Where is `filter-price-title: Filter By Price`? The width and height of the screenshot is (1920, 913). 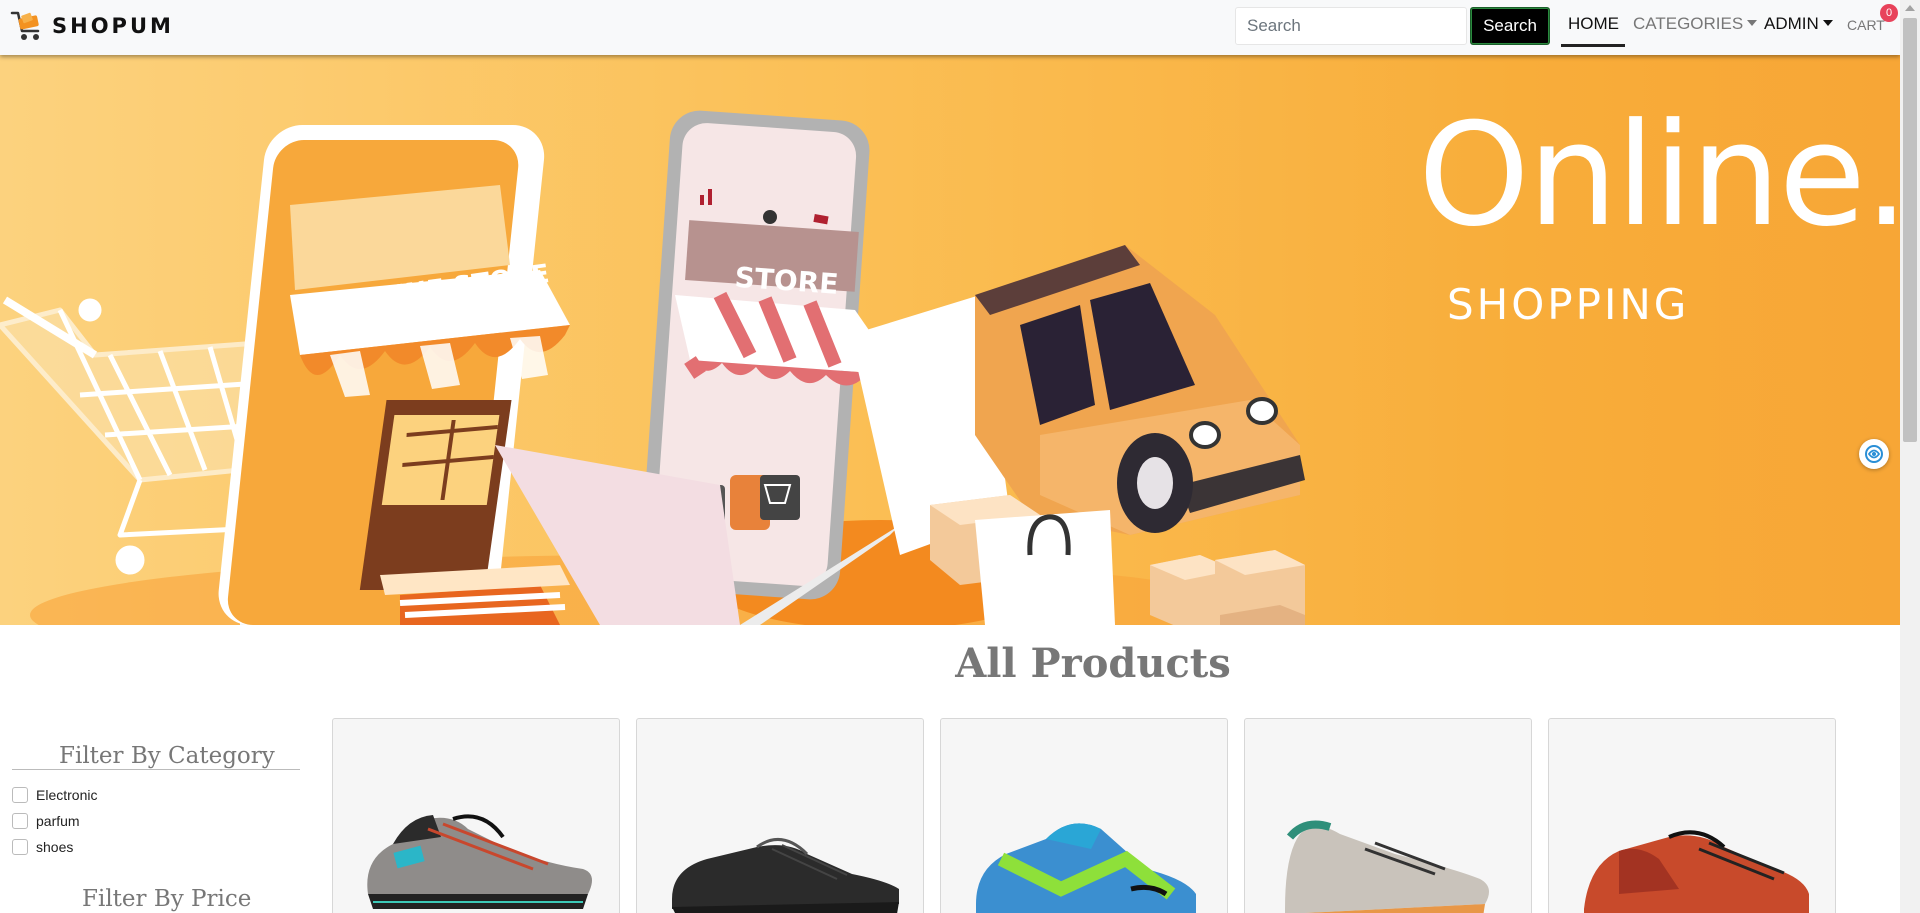 filter-price-title: Filter By Price is located at coordinates (167, 899).